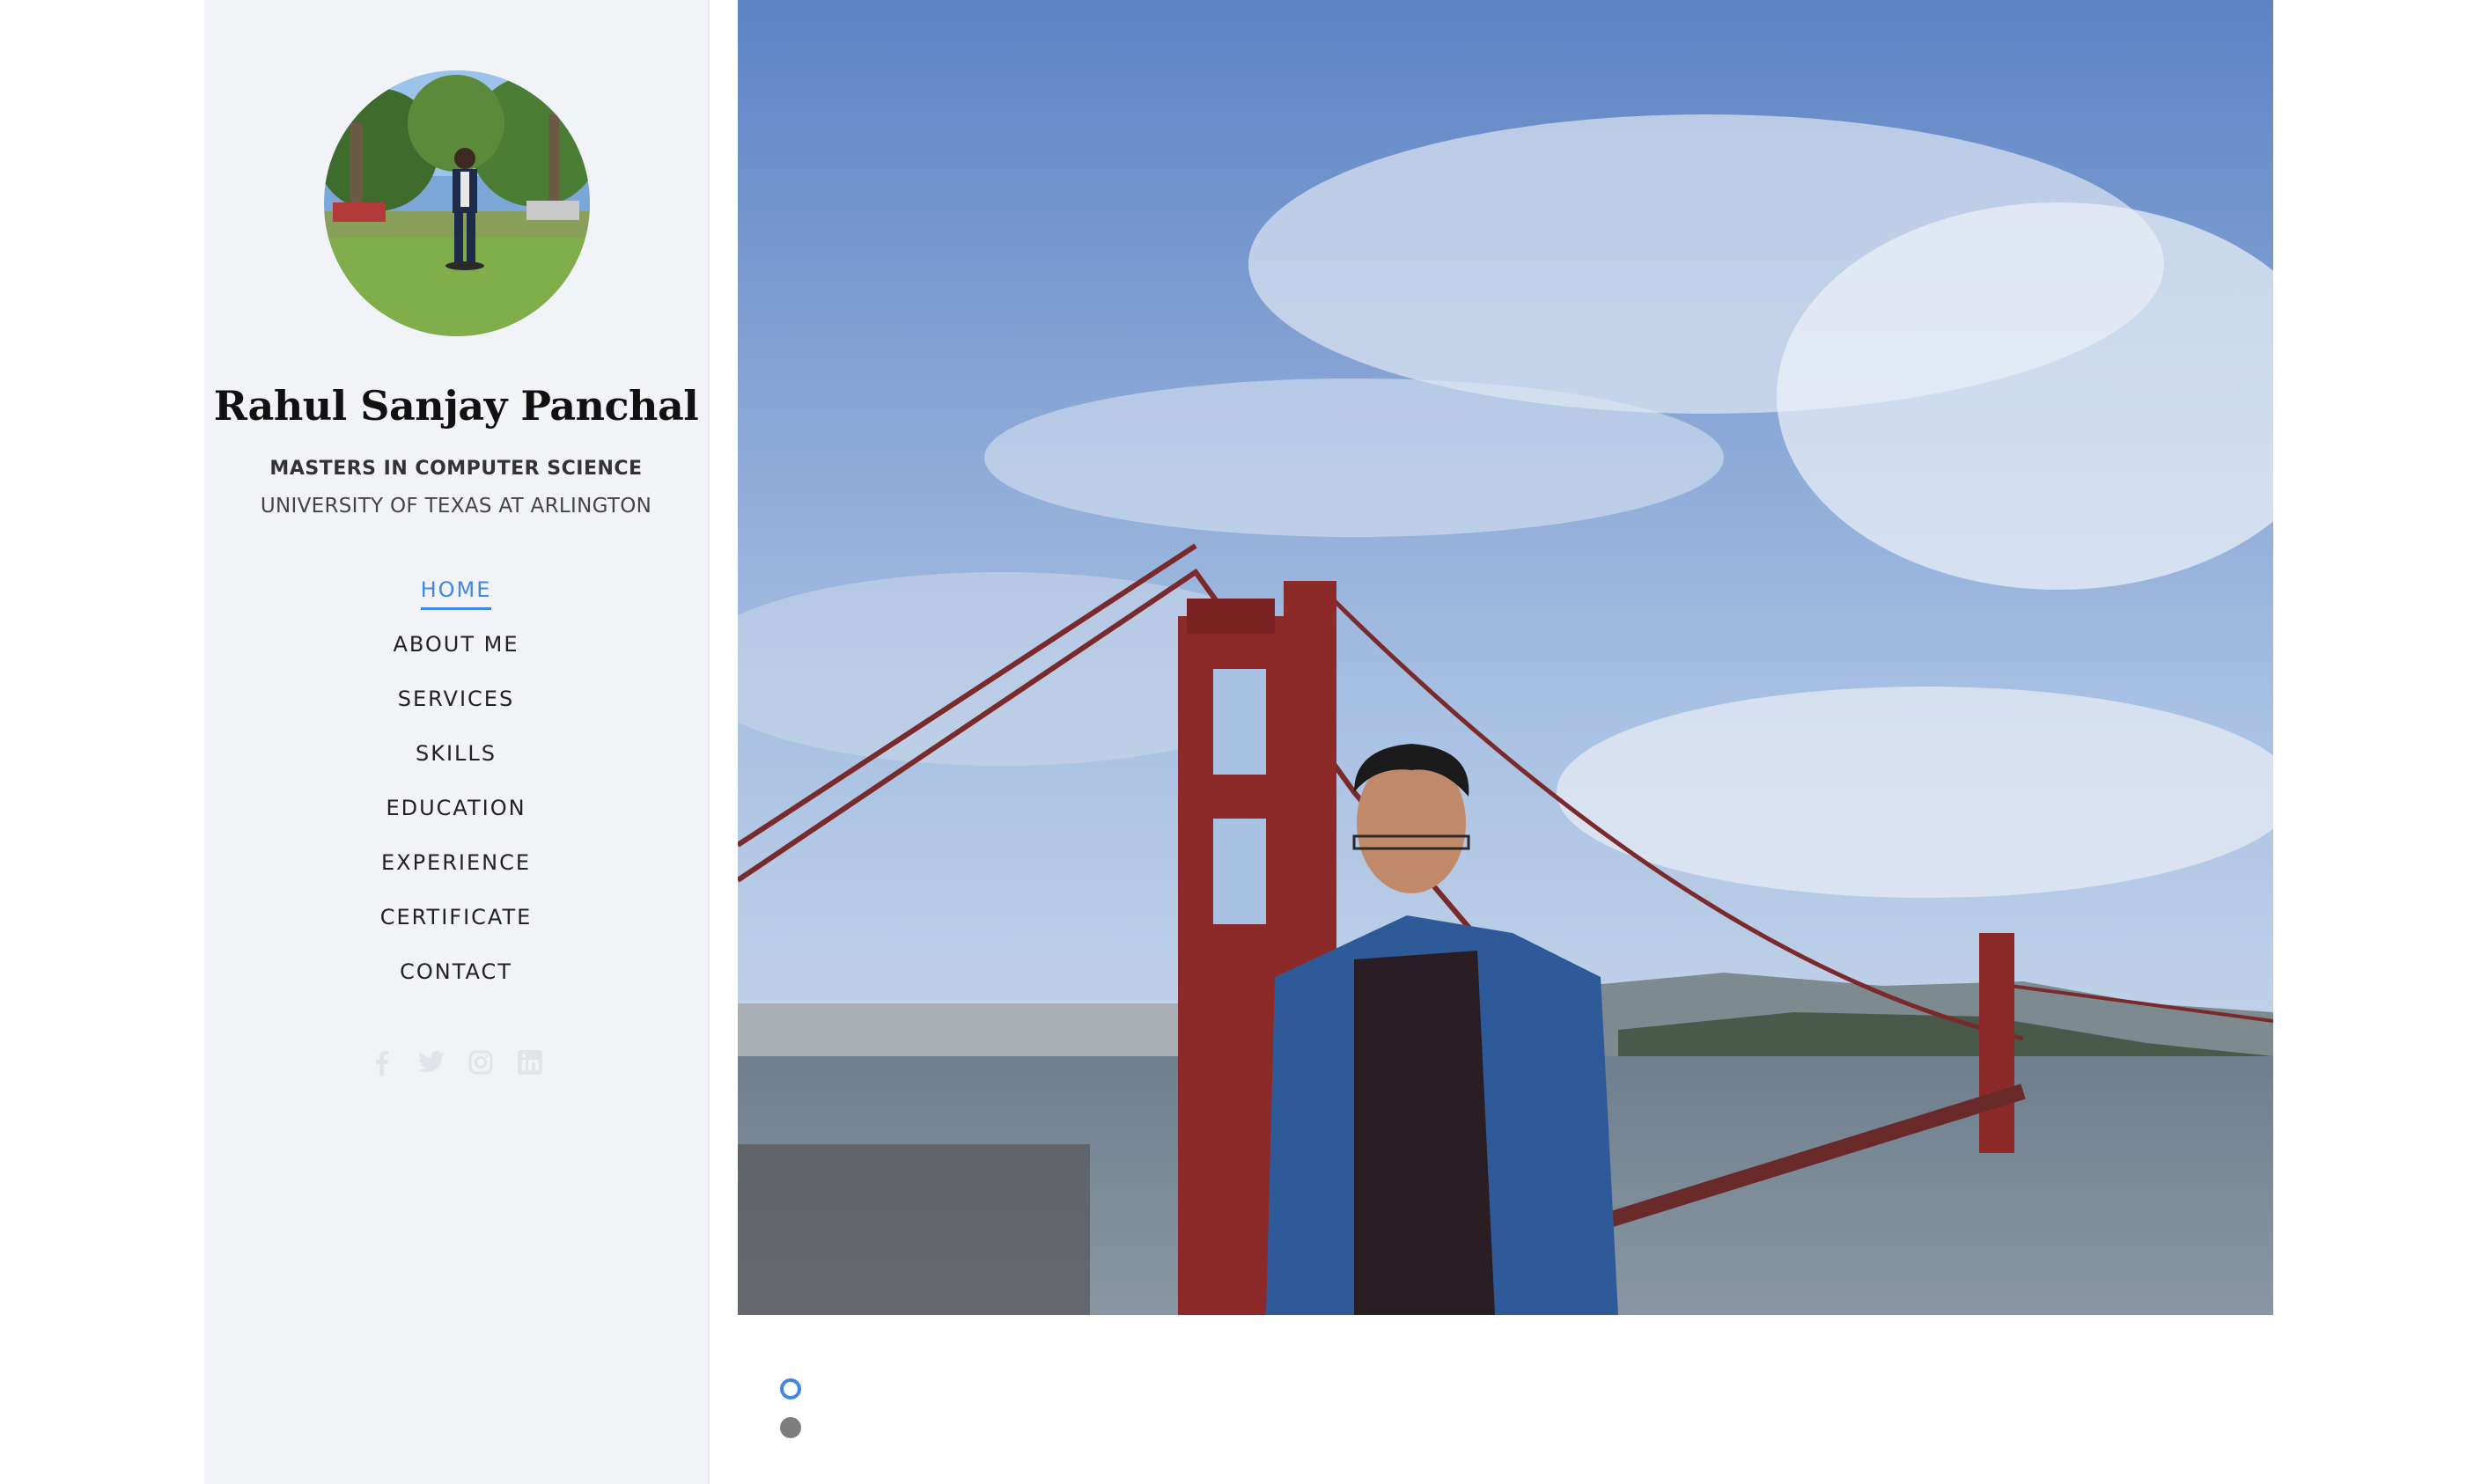  Describe the element at coordinates (456, 753) in the screenshot. I see `nav-item-label: SKILLS` at that location.